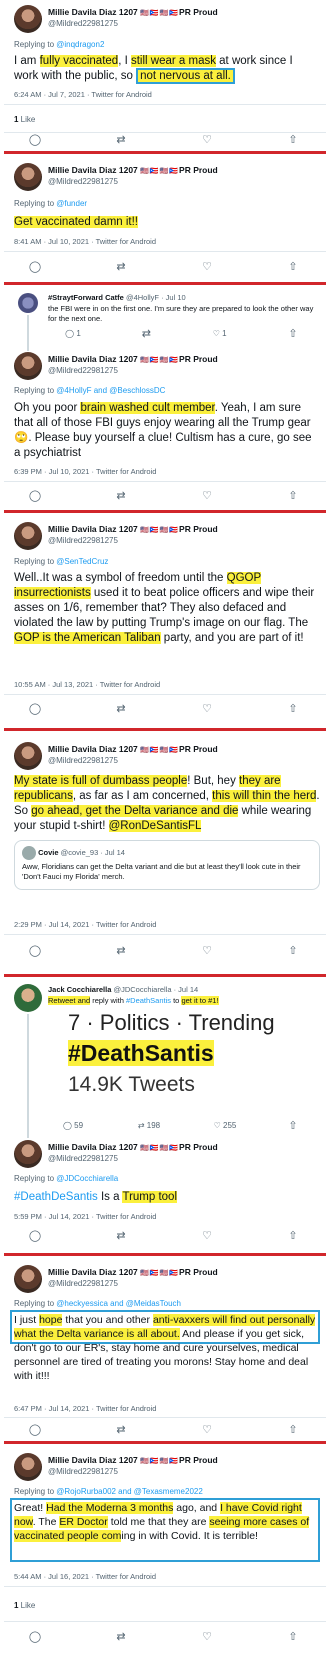 The height and width of the screenshot is (1679, 330). I want to click on reply-to-link: @SenTedCruz, so click(82, 561).